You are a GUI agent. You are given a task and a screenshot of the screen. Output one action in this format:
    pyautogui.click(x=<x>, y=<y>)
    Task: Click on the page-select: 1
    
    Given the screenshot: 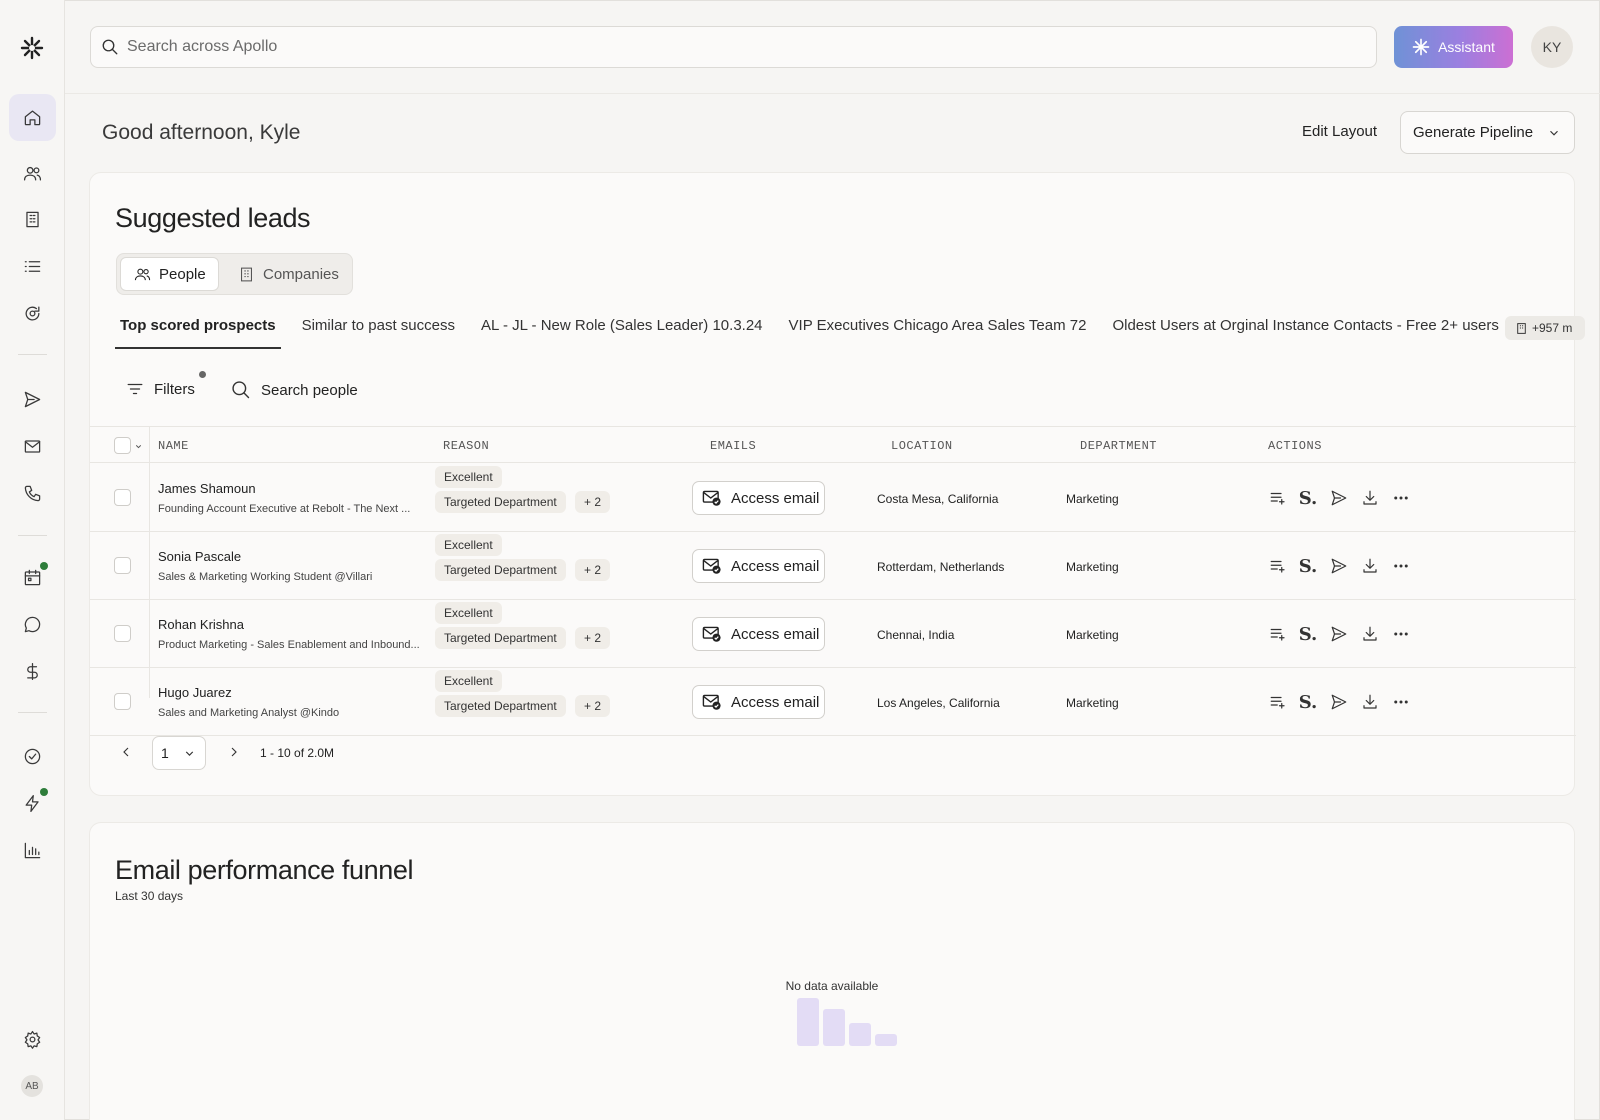 What is the action you would take?
    pyautogui.click(x=179, y=753)
    